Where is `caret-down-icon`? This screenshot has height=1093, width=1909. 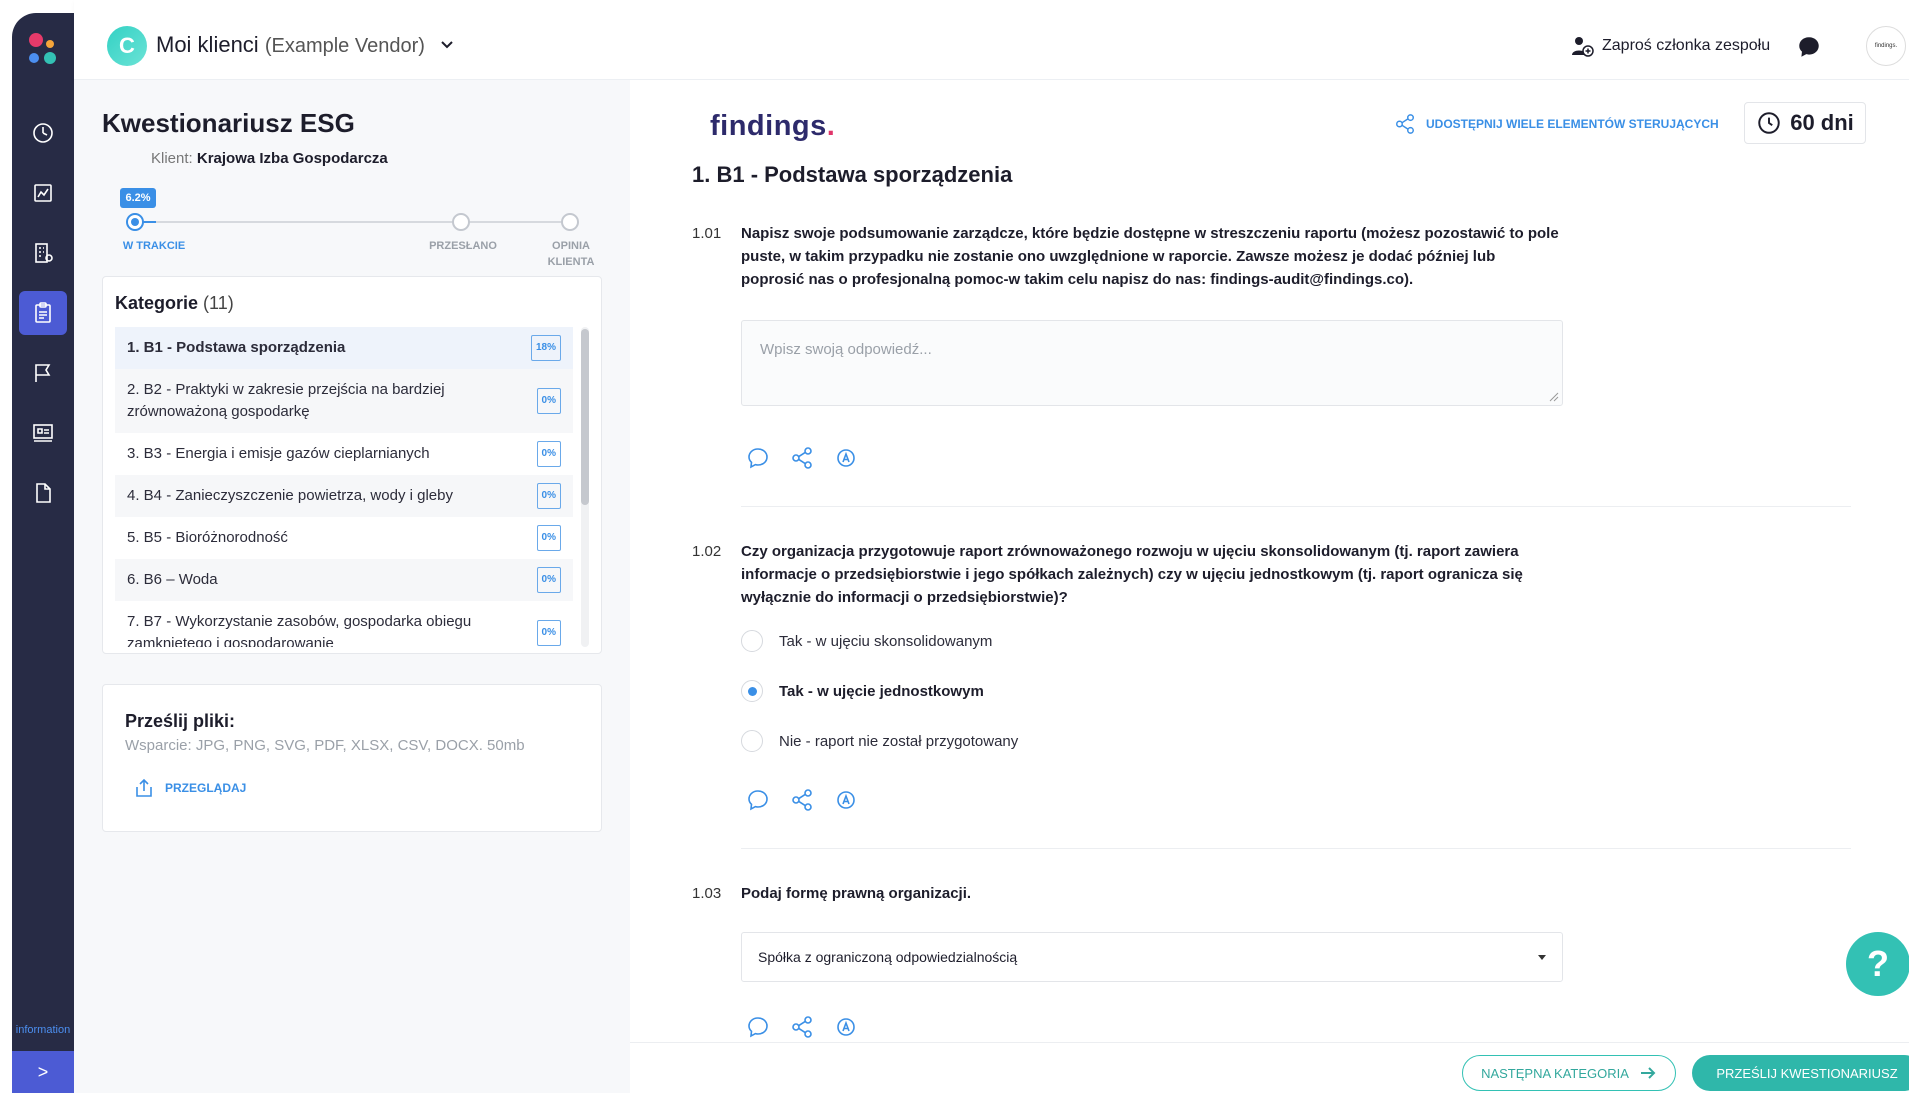 caret-down-icon is located at coordinates (1542, 957).